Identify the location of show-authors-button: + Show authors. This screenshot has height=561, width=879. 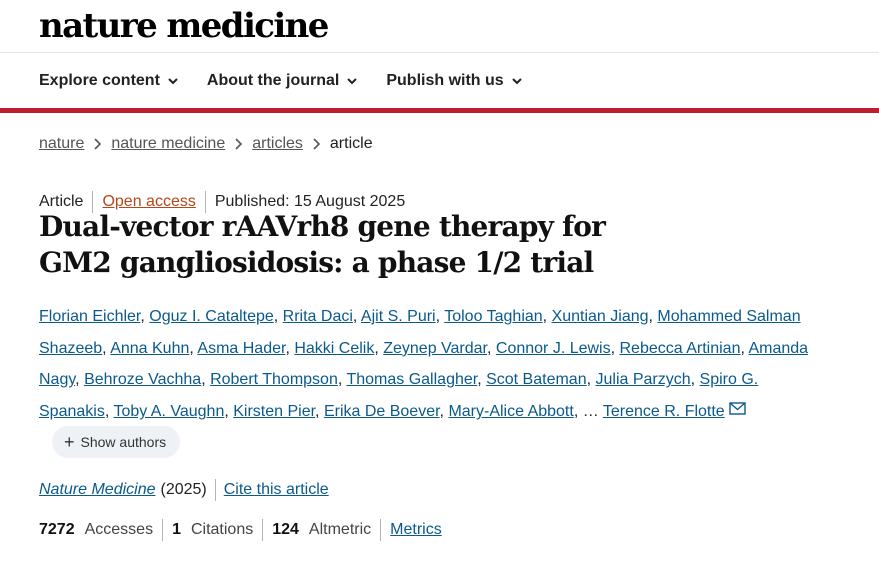
(116, 442).